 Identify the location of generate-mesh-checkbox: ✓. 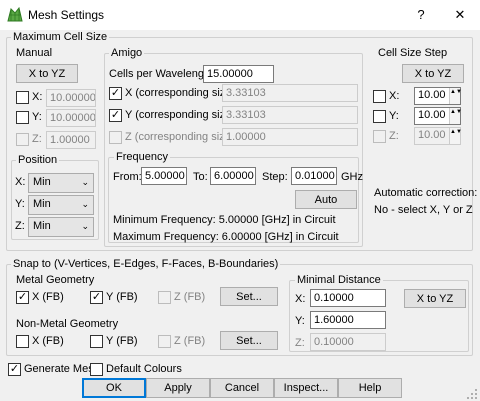
(14, 369).